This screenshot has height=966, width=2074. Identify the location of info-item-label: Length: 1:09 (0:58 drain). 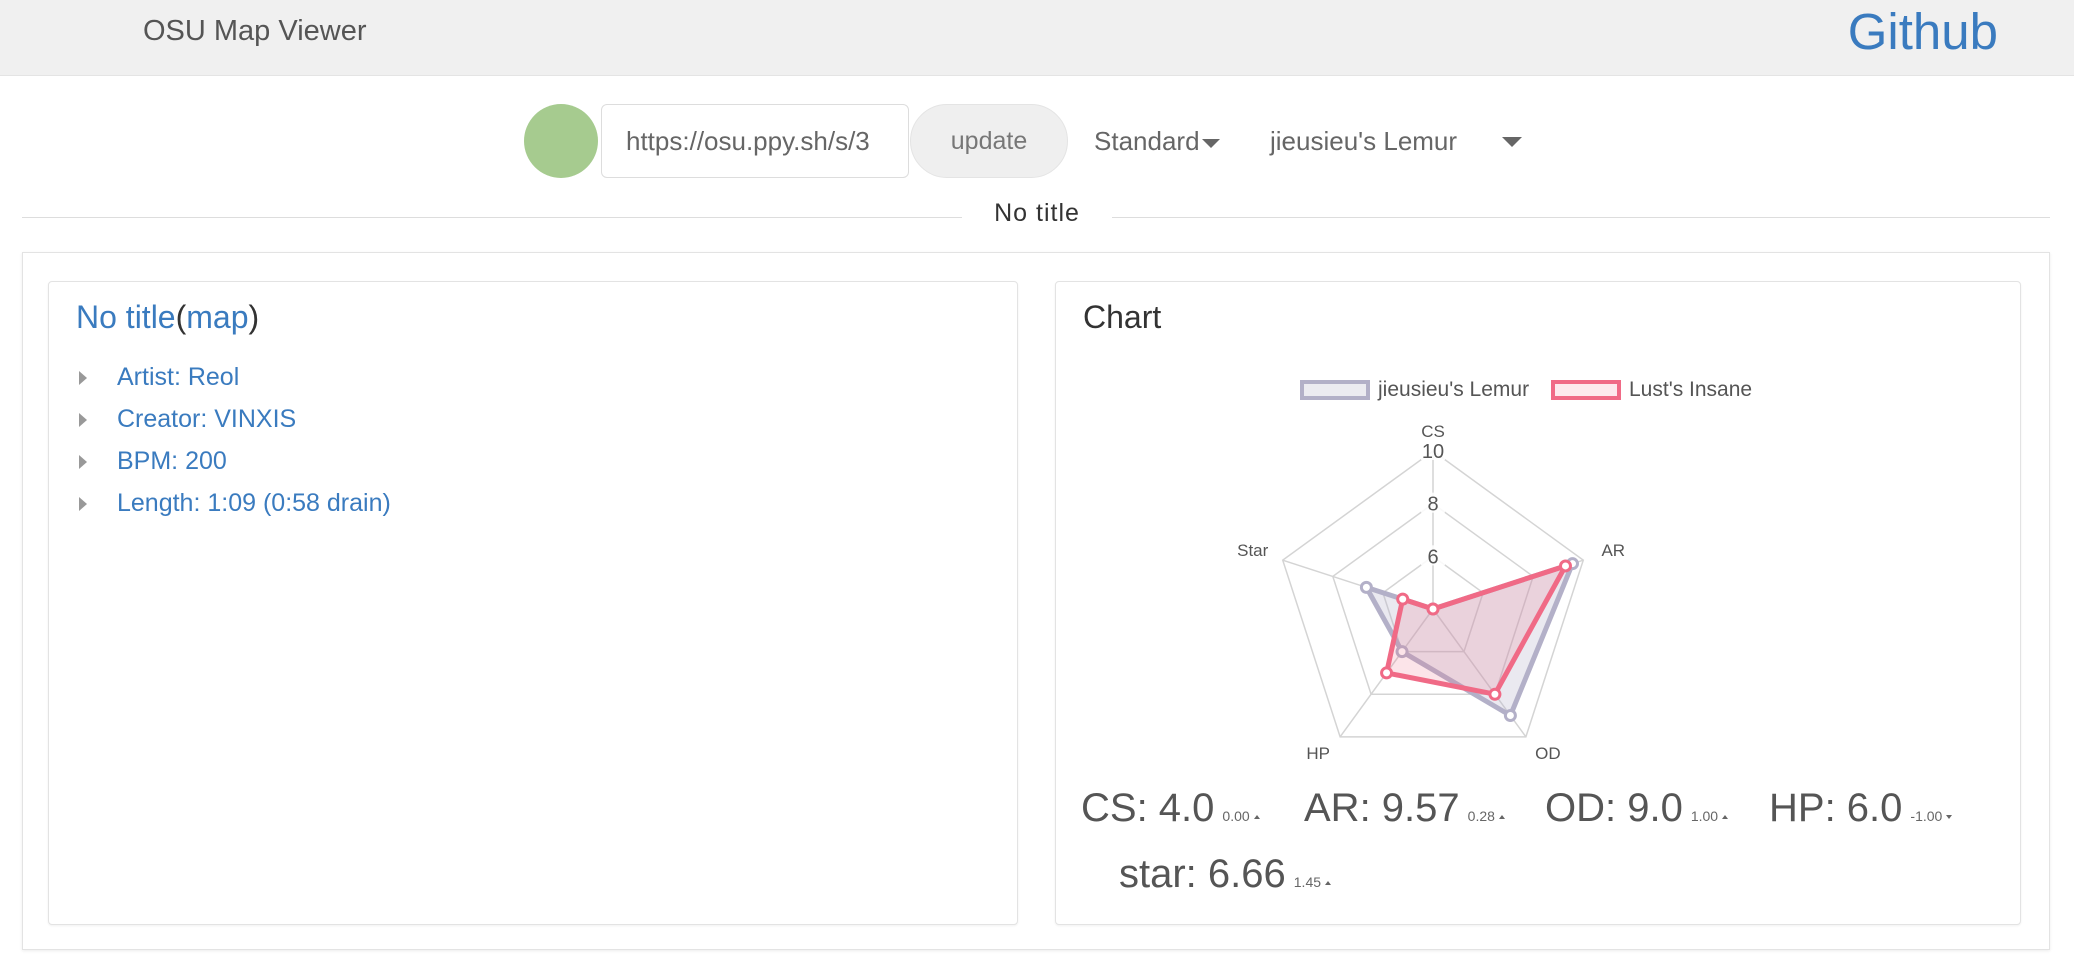
(254, 503).